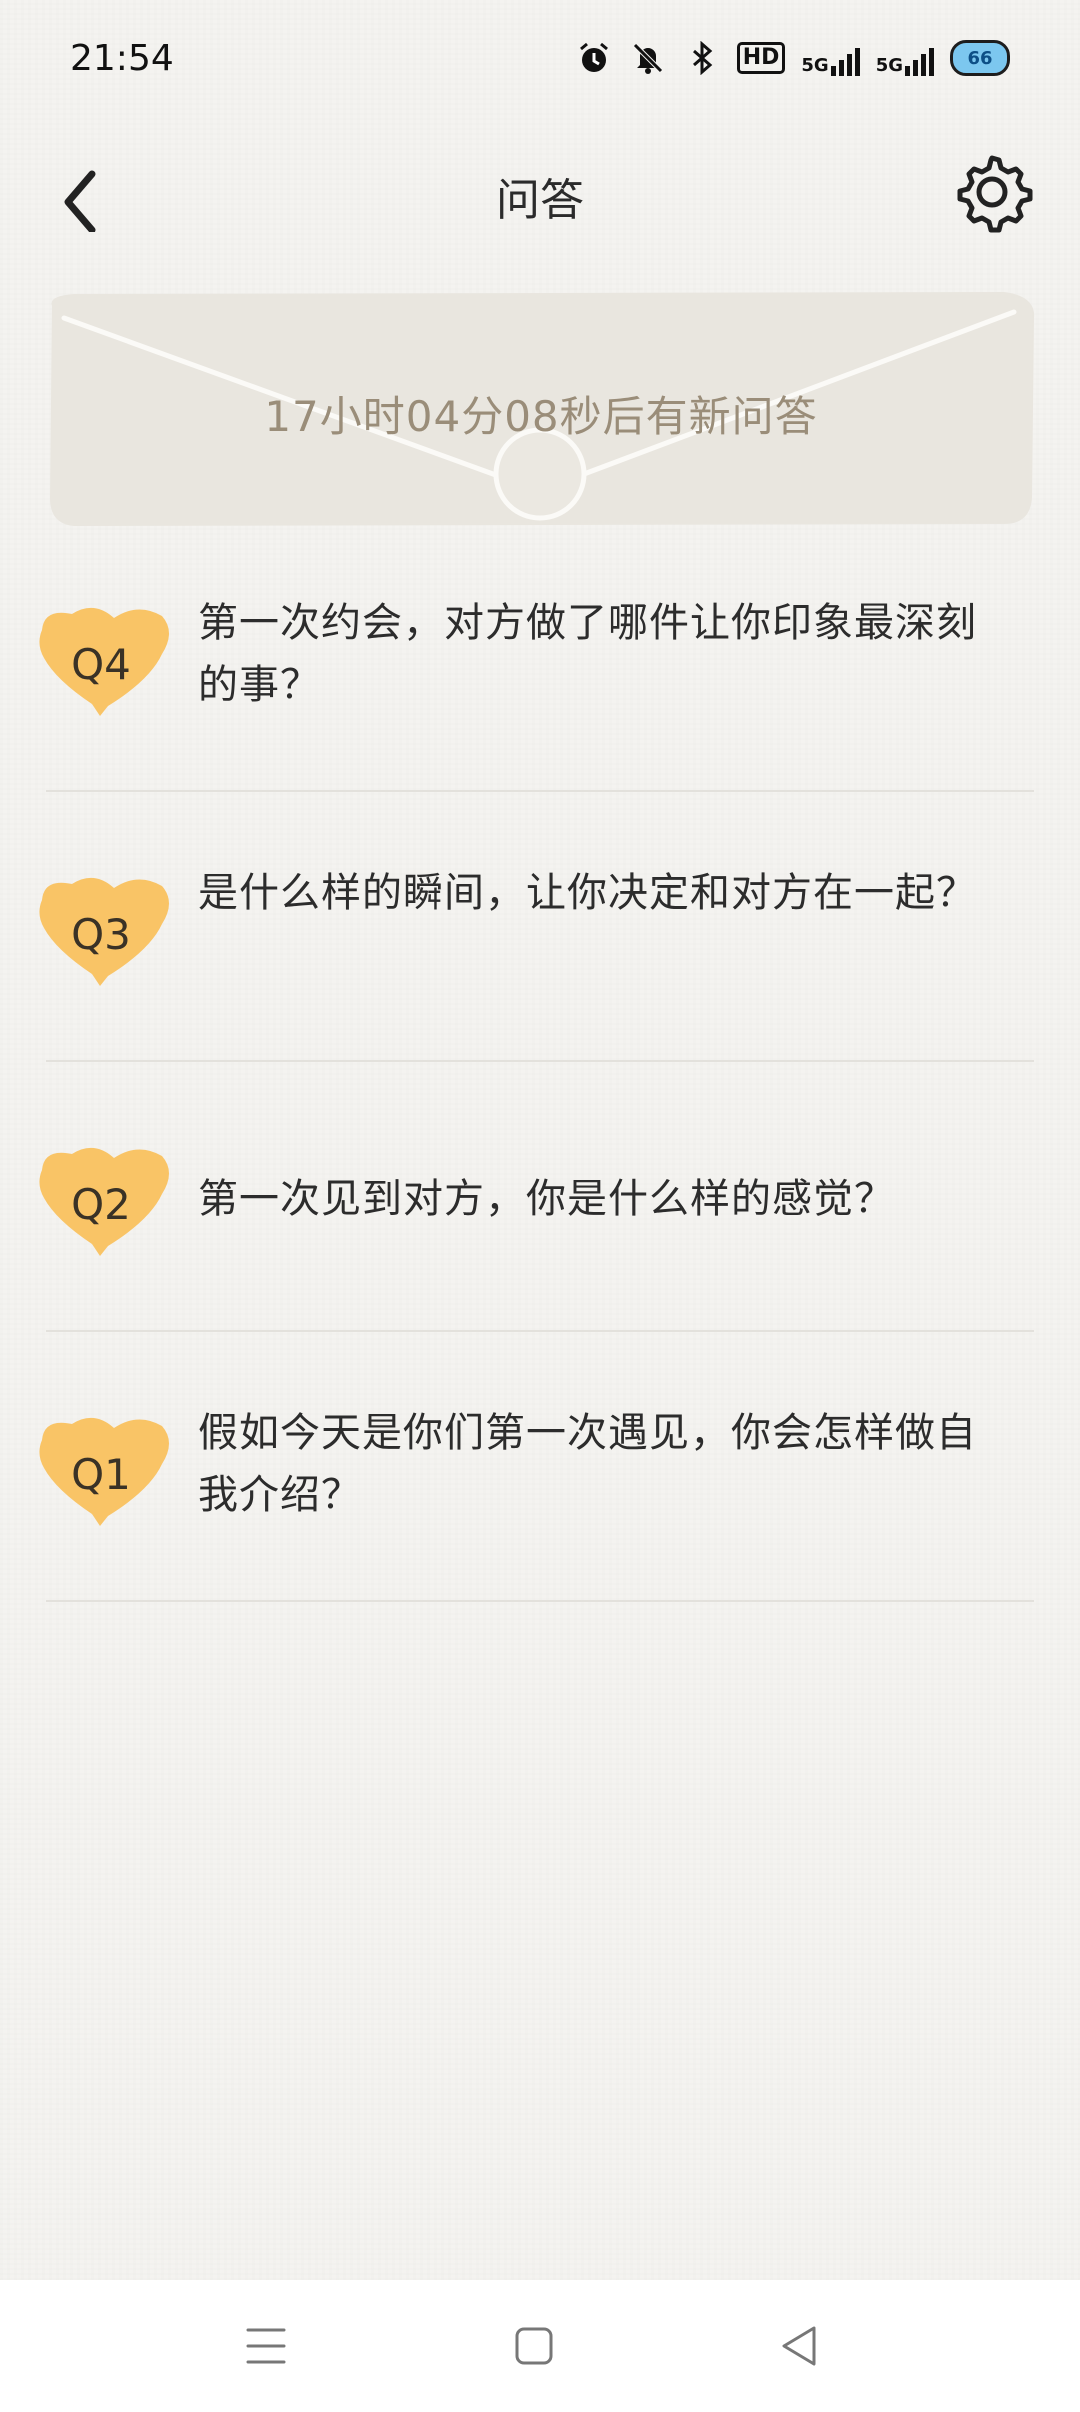  I want to click on hd-badge: HD, so click(761, 58).